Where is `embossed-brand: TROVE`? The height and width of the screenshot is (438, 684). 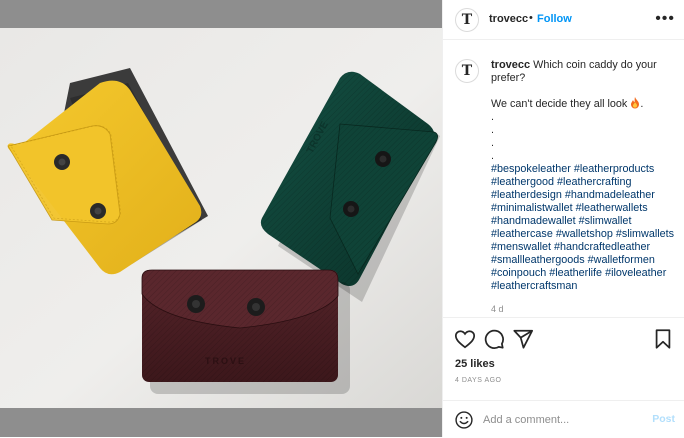 embossed-brand: TROVE is located at coordinates (225, 361).